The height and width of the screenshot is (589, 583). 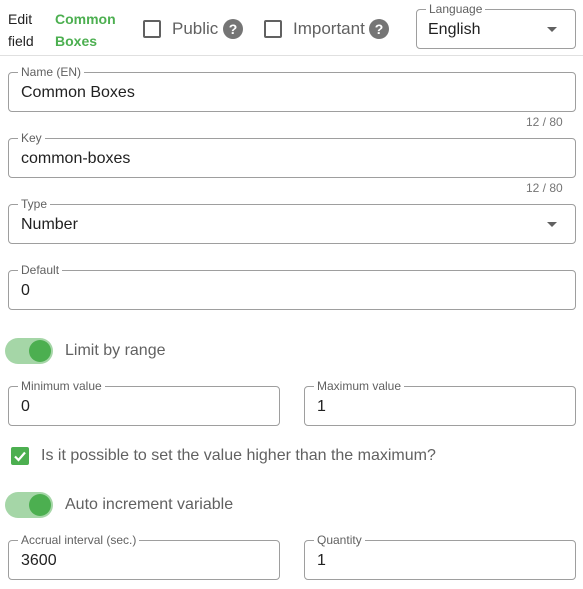 I want to click on public-label: Public, so click(x=195, y=29).